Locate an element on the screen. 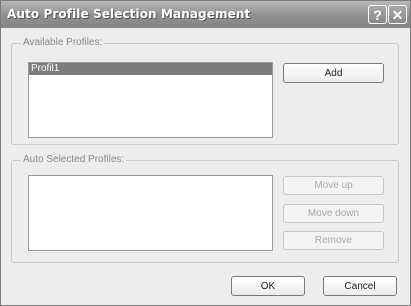 The height and width of the screenshot is (306, 411). move-up-button: Move up is located at coordinates (333, 185).